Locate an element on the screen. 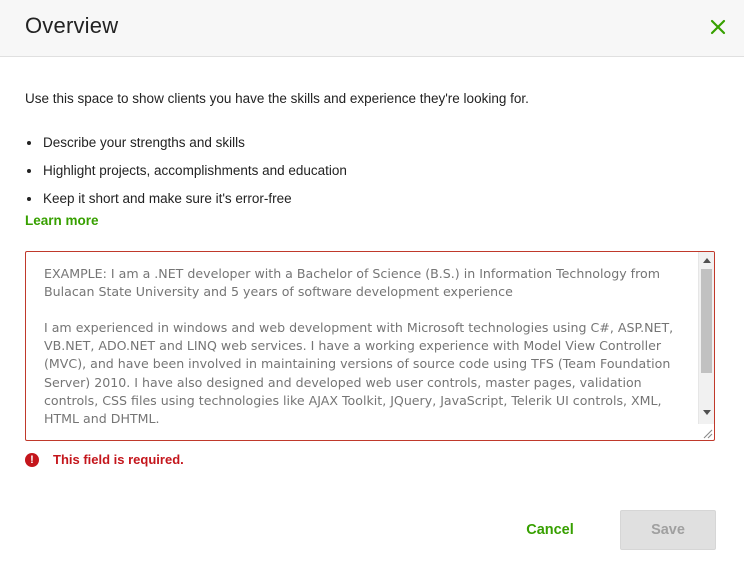  close-button is located at coordinates (718, 27).